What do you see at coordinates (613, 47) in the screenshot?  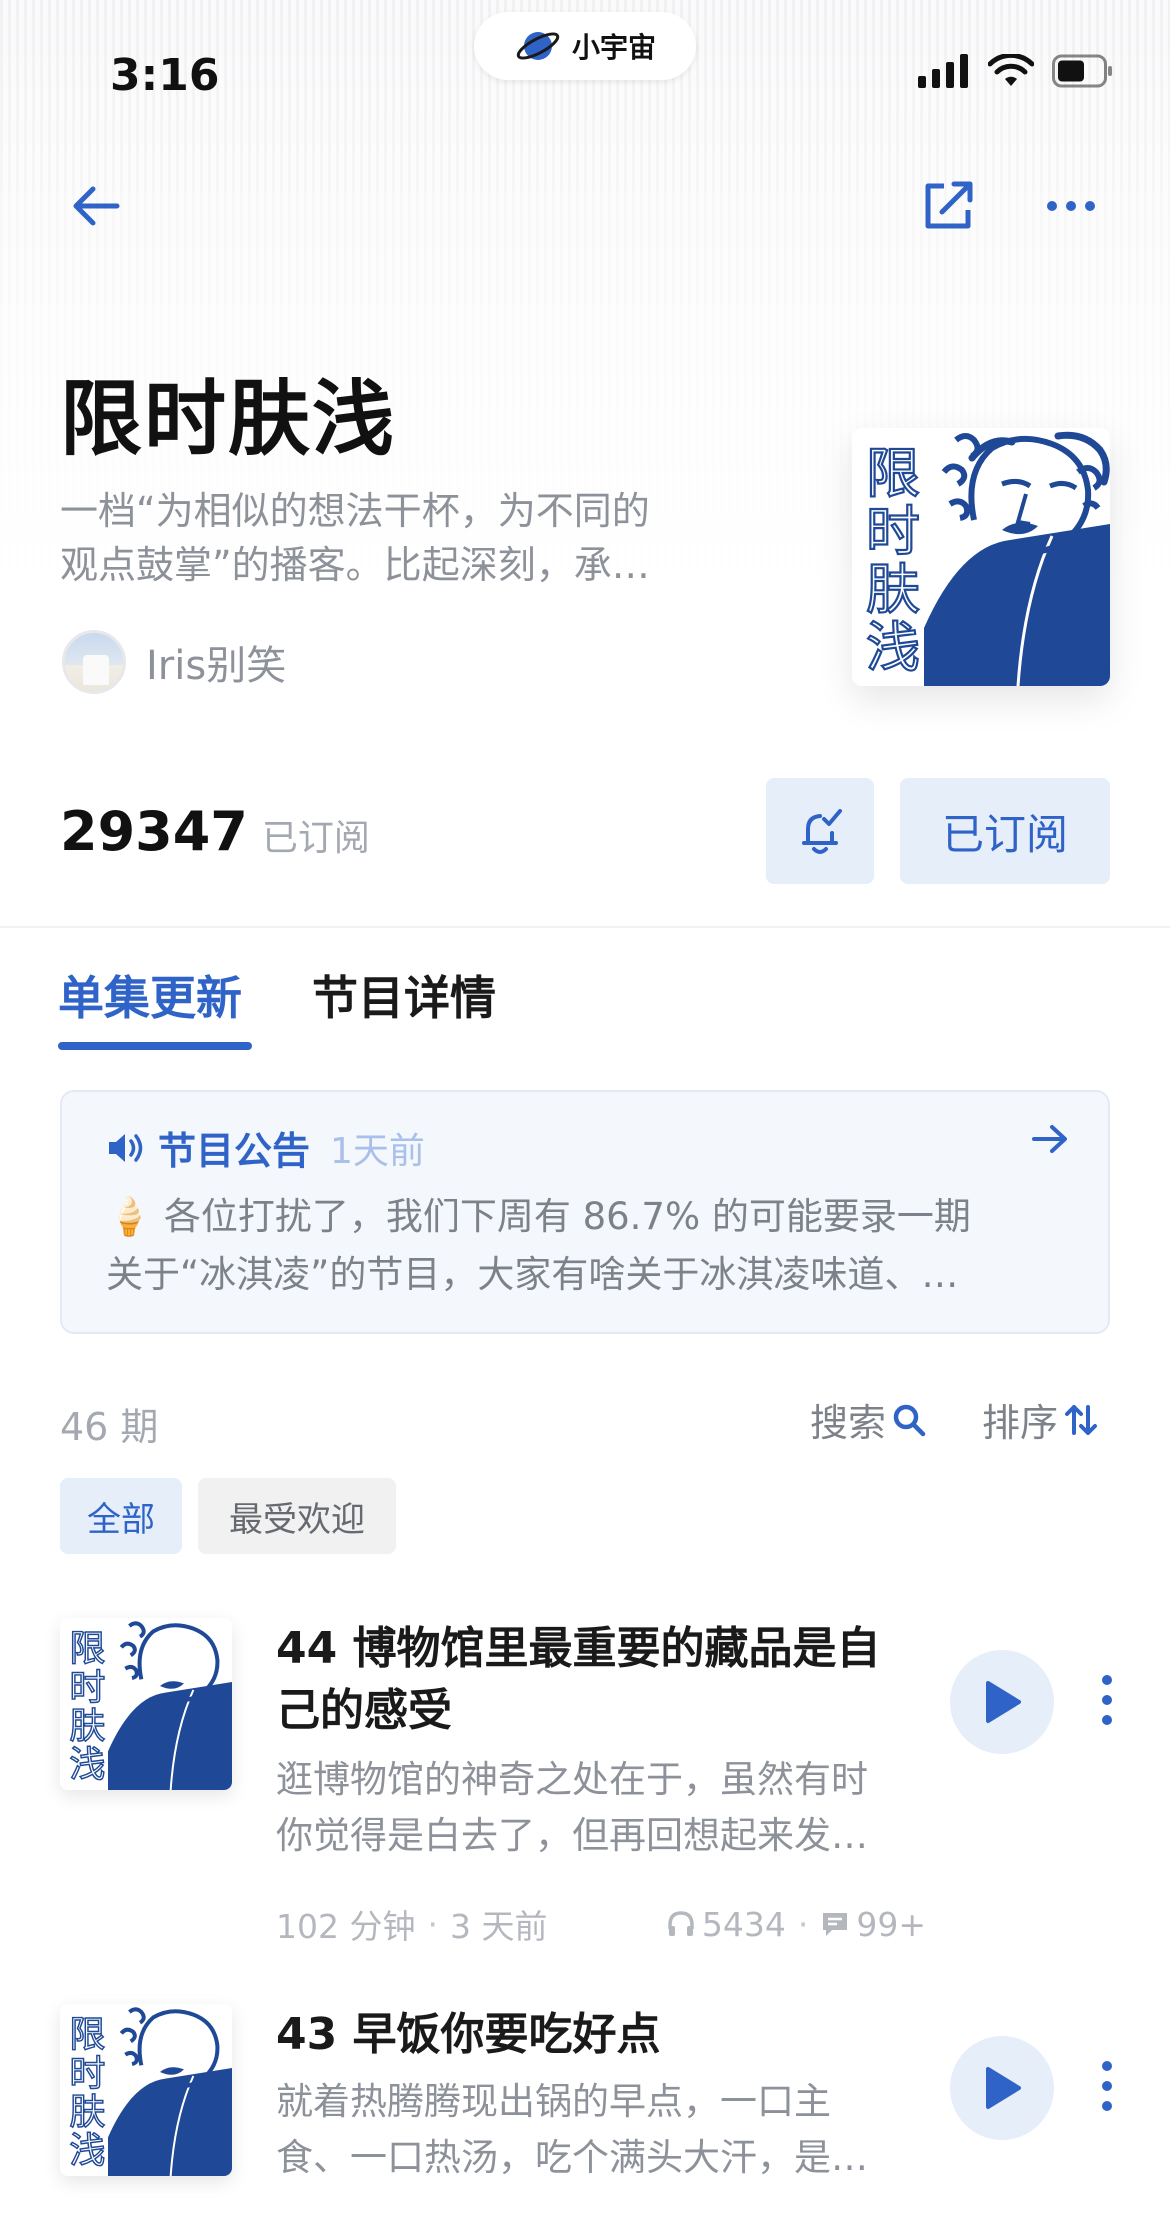 I see `pill-label: 小宇宙` at bounding box center [613, 47].